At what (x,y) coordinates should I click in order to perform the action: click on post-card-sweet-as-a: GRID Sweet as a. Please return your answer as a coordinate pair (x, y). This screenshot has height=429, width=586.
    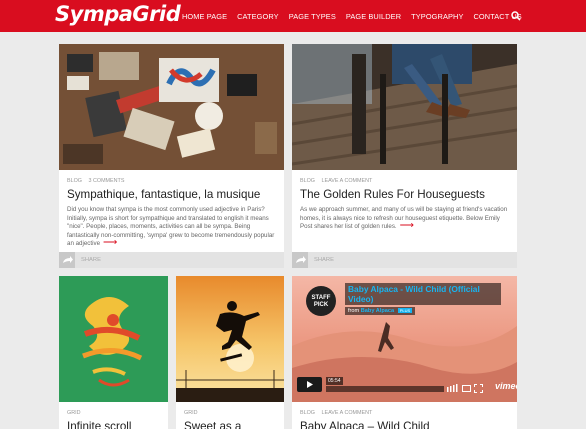
    Looking at the image, I should click on (230, 352).